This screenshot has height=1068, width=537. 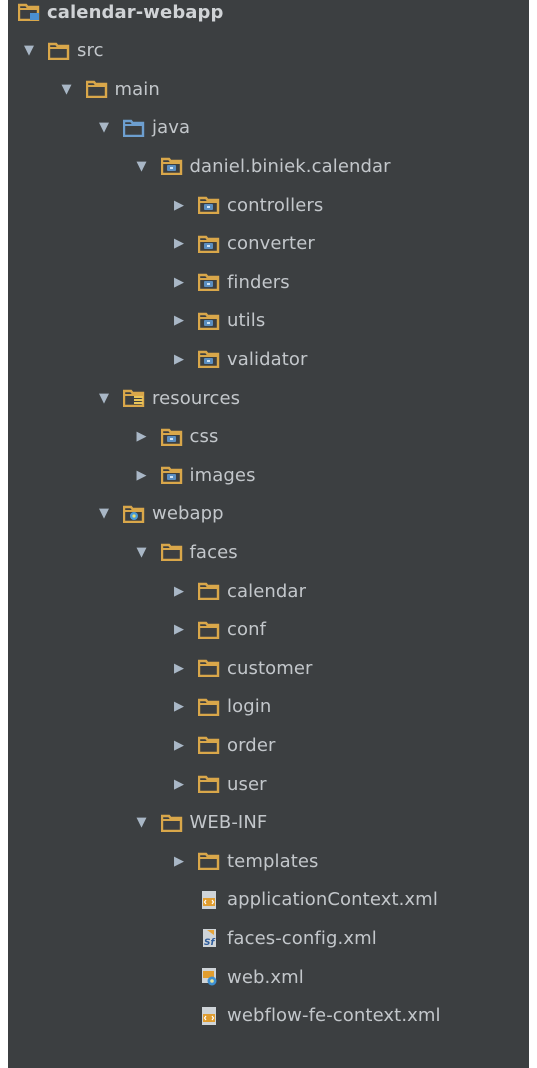 What do you see at coordinates (32, 12) in the screenshot?
I see `module-folder-icon` at bounding box center [32, 12].